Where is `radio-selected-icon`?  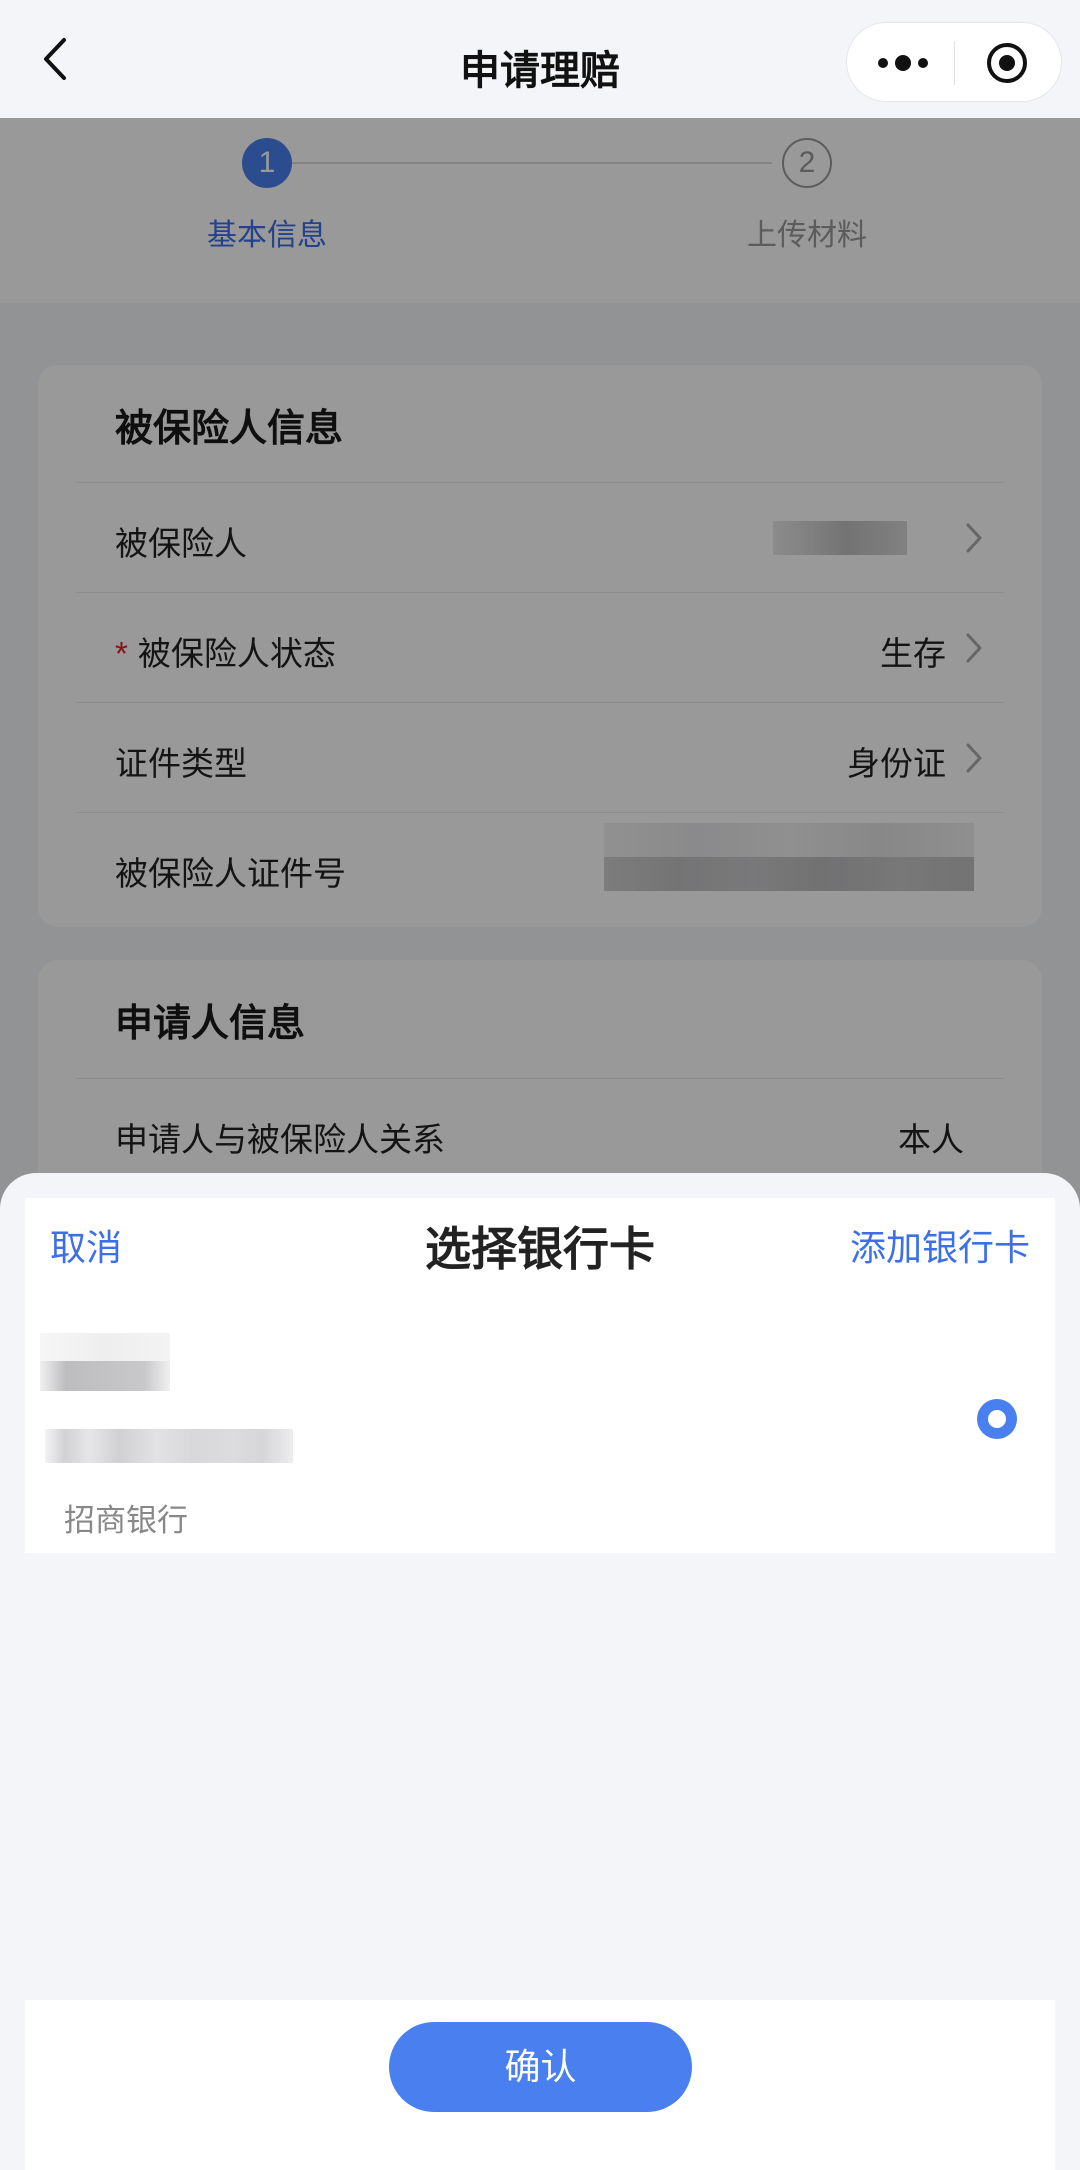
radio-selected-icon is located at coordinates (997, 1419).